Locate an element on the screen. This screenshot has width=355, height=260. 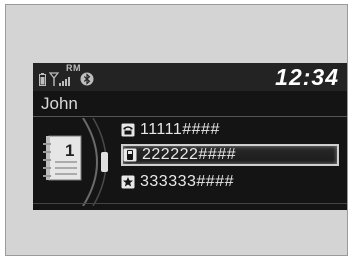
number-value: 11111#### is located at coordinates (180, 129).